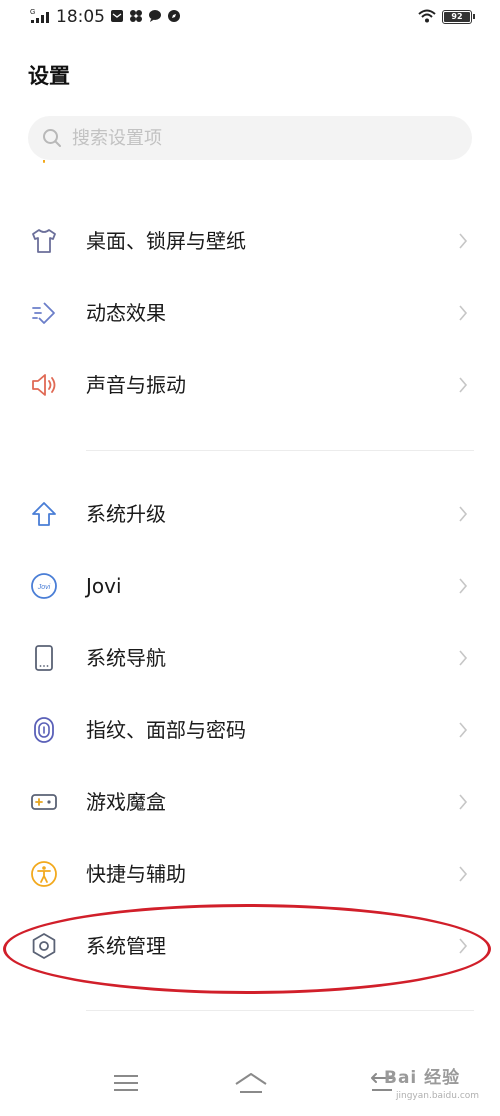 The width and height of the screenshot is (500, 1116). I want to click on home-icon, so click(251, 1083).